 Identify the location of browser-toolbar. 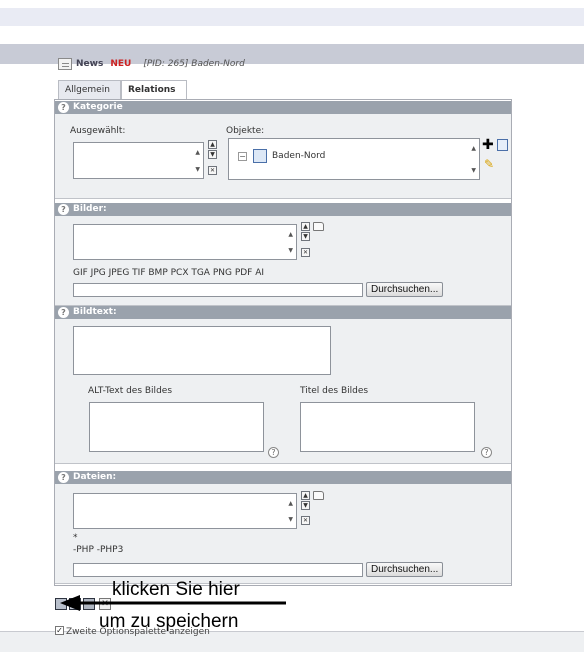
(292, 17).